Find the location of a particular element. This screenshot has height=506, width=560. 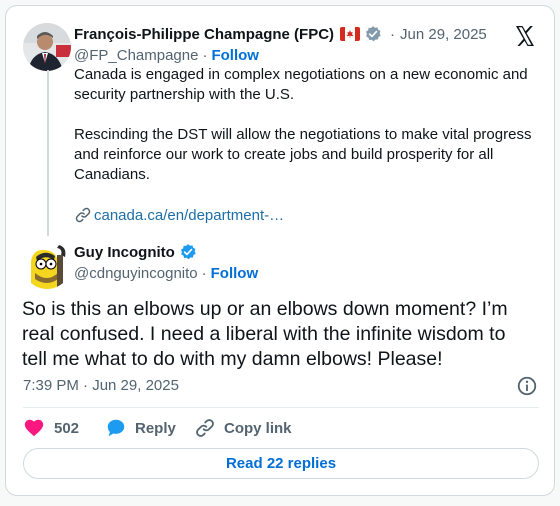

thread-connector-line is located at coordinates (48, 153).